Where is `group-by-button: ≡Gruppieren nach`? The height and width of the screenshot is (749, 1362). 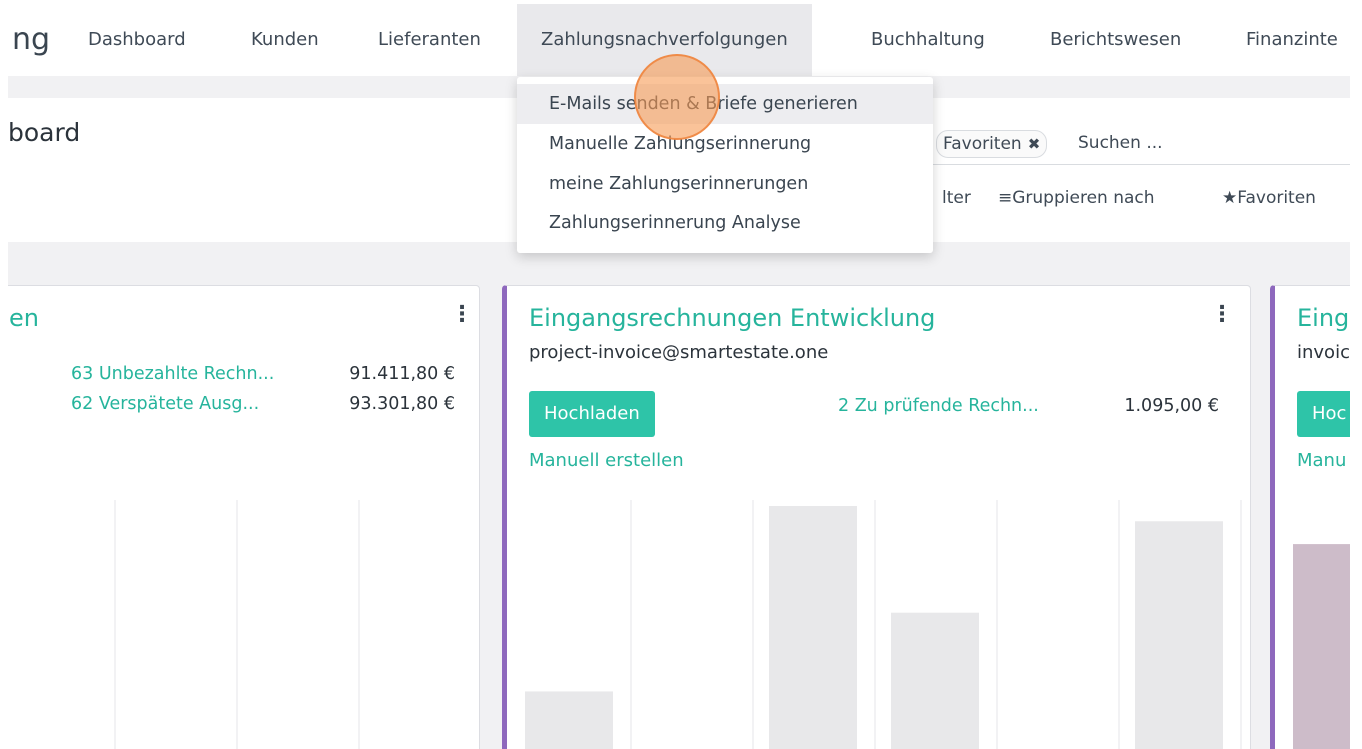 group-by-button: ≡Gruppieren nach is located at coordinates (1076, 198).